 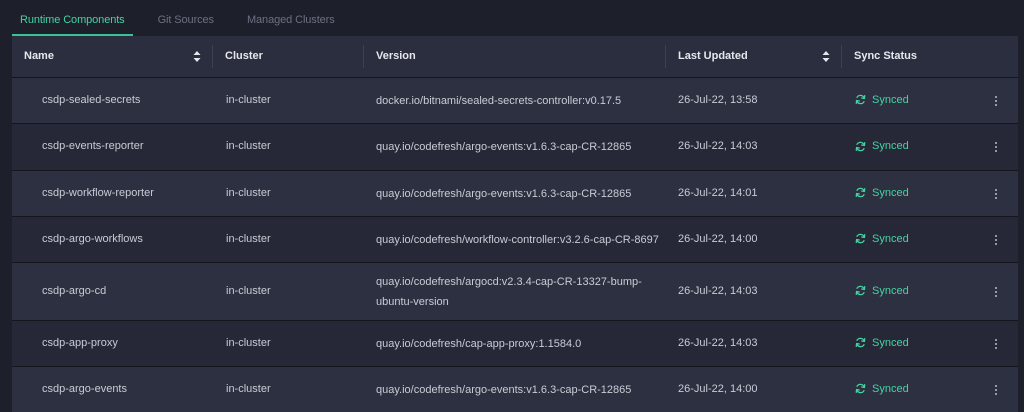 What do you see at coordinates (92, 238) in the screenshot?
I see `component-name: csdp-argo-workflows` at bounding box center [92, 238].